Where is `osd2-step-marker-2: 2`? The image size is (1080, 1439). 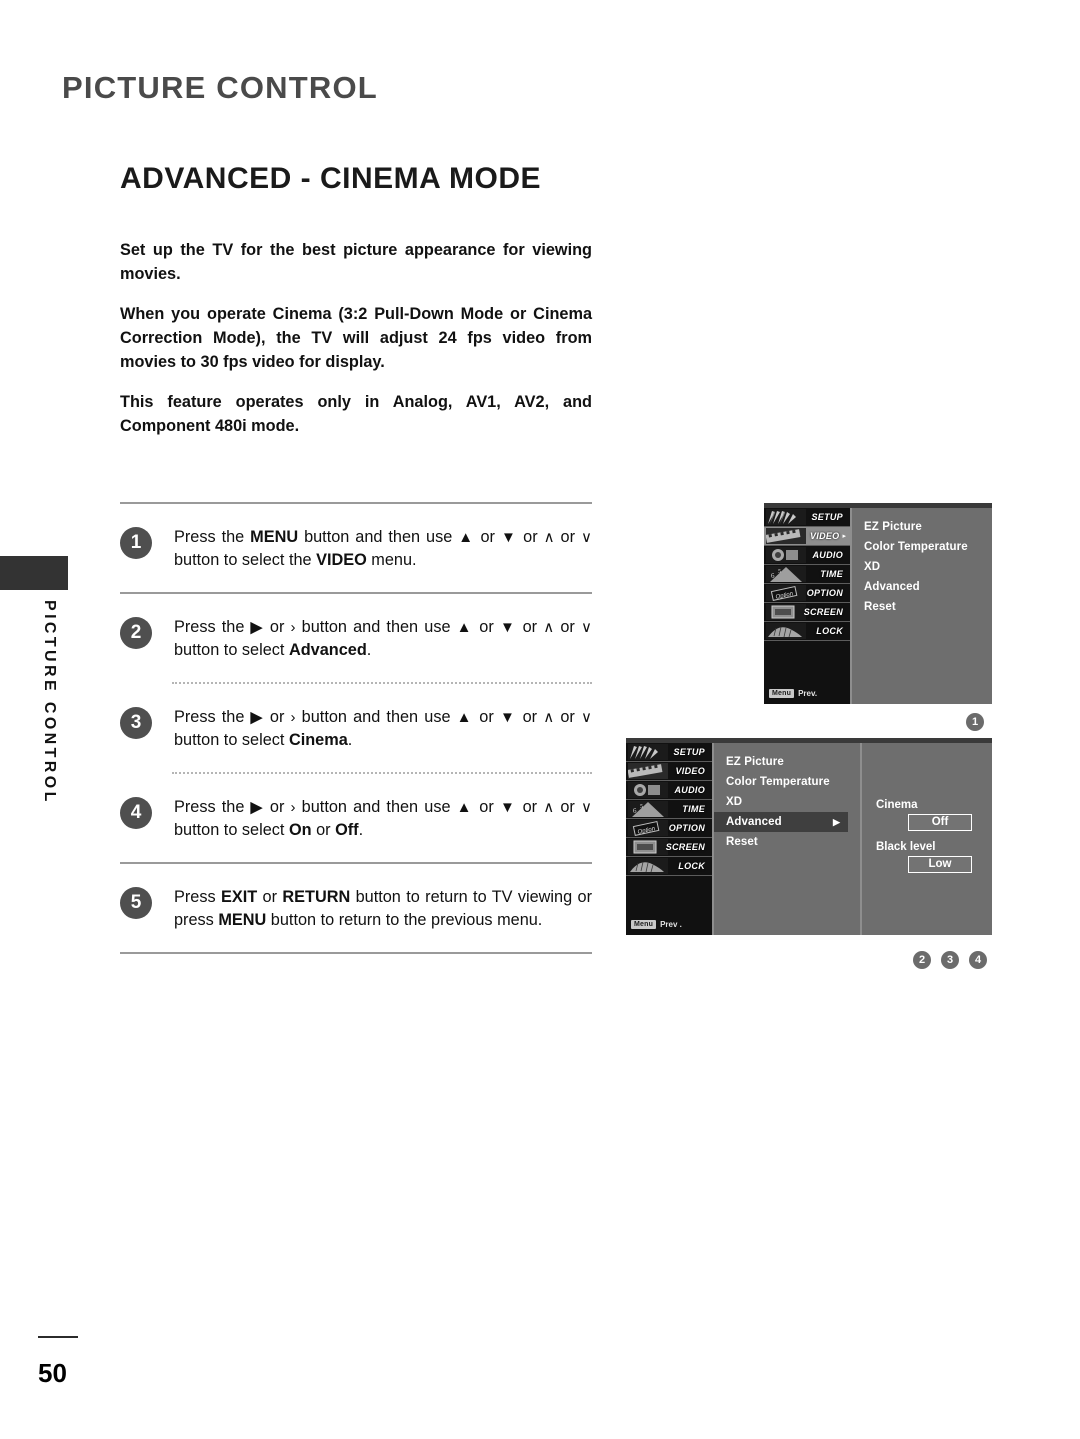
osd2-step-marker-2: 2 is located at coordinates (922, 960).